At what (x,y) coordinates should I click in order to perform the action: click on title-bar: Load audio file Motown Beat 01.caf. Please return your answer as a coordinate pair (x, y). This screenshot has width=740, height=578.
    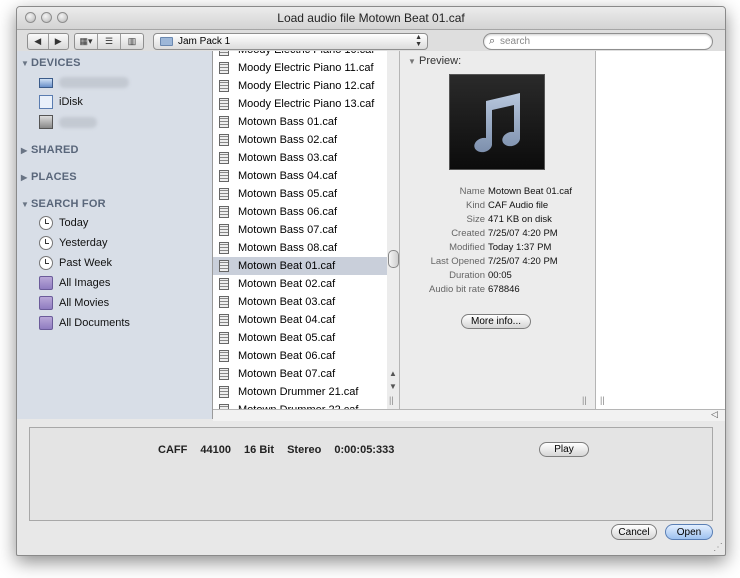
    Looking at the image, I should click on (371, 18).